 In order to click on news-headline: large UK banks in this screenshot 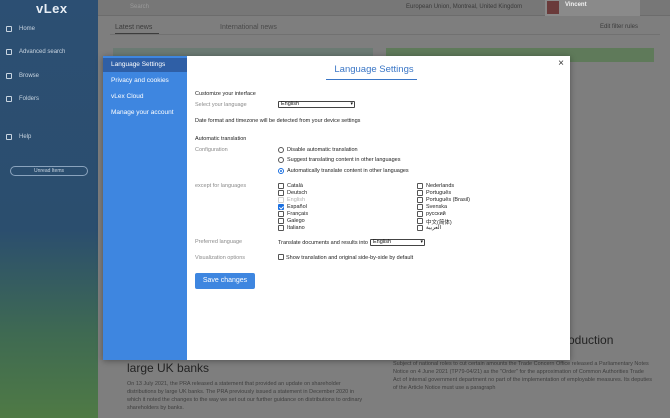, I will do `click(168, 368)`.